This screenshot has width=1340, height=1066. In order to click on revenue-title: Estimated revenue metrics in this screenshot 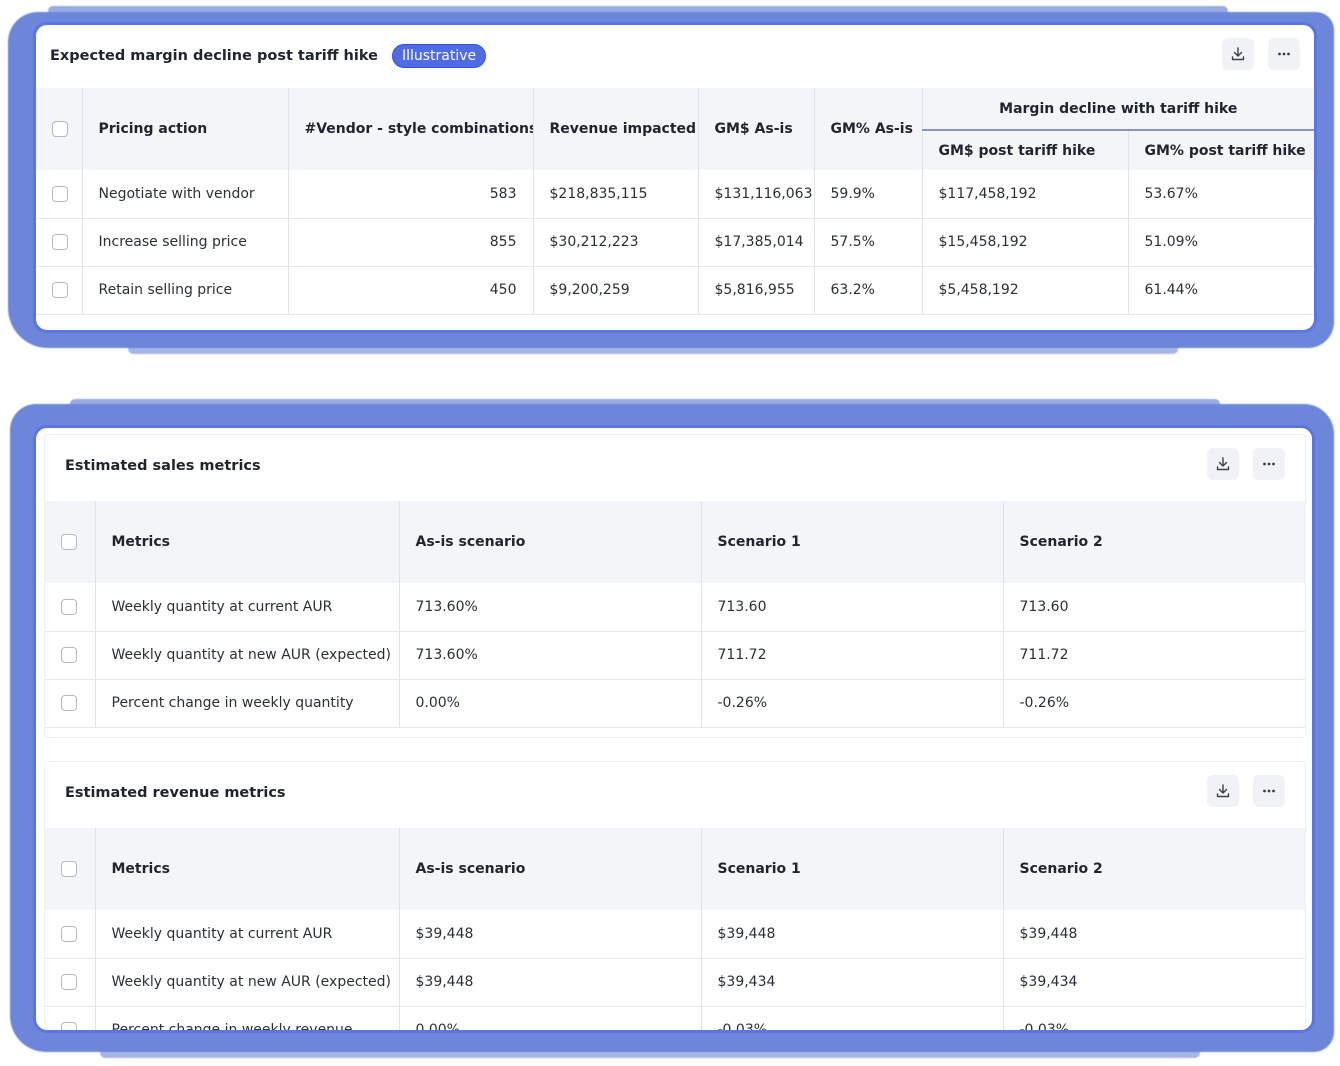, I will do `click(175, 793)`.